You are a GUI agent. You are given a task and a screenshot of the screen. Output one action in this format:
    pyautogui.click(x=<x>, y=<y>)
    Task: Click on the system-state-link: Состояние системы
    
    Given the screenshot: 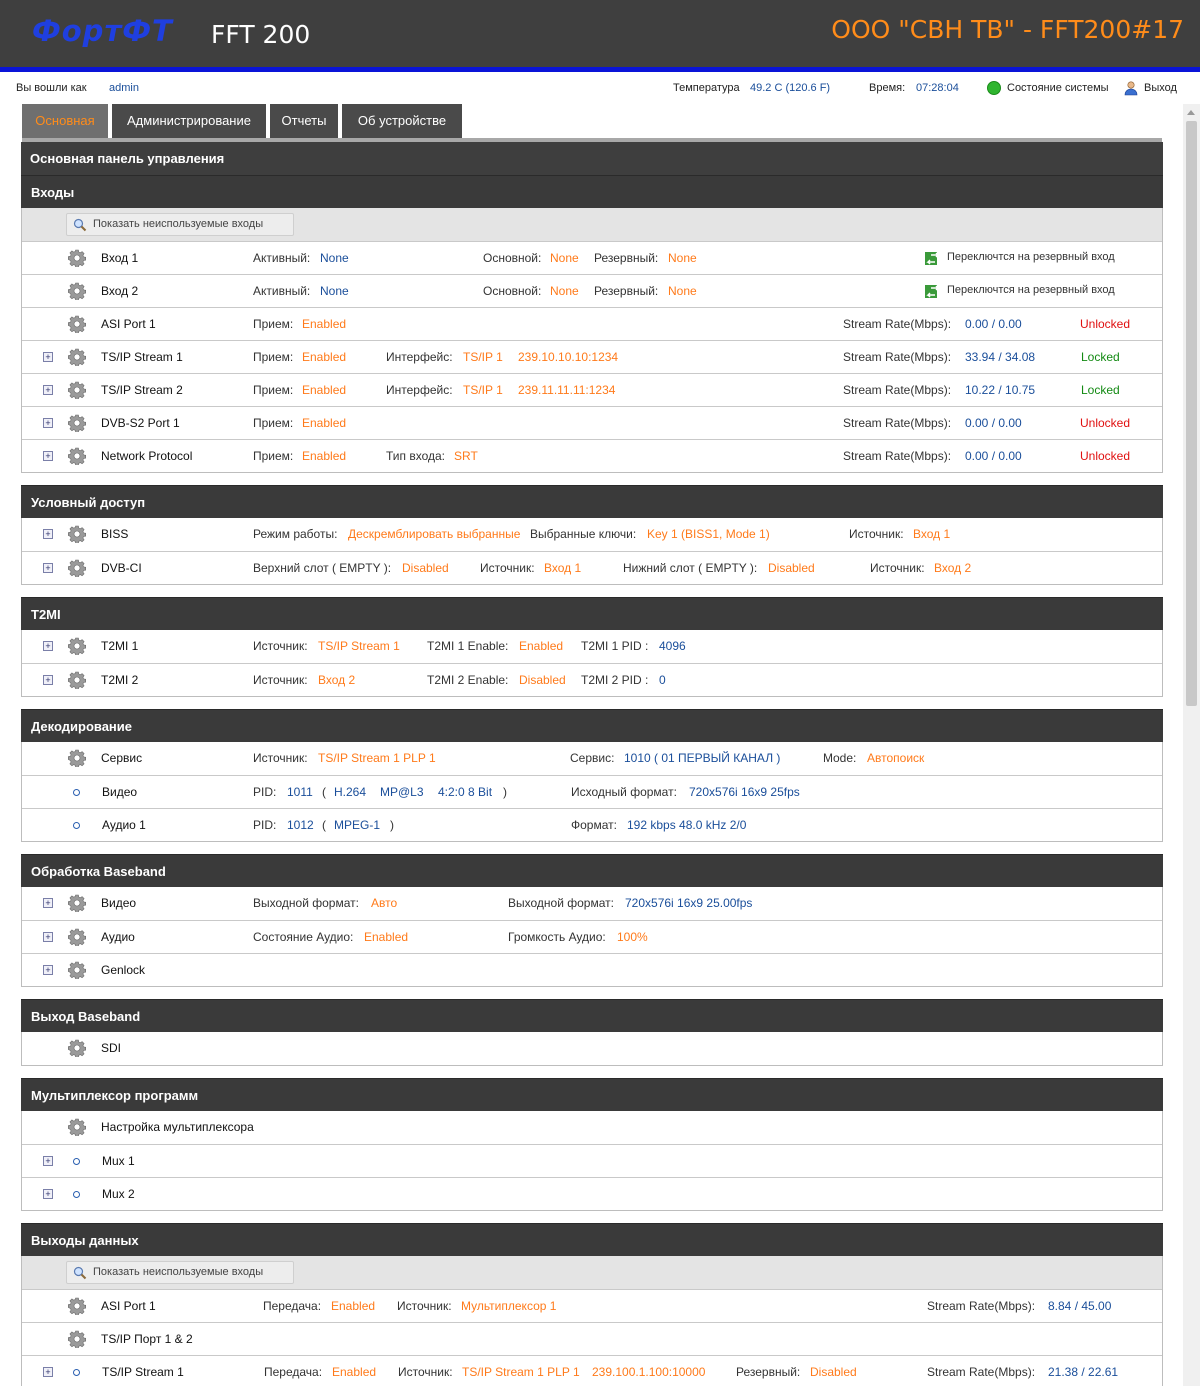 What is the action you would take?
    pyautogui.click(x=1058, y=88)
    